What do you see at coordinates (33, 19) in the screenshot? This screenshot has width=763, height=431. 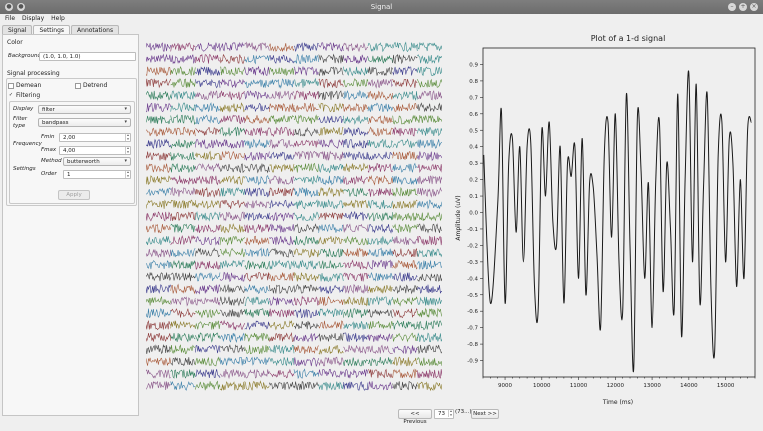 I see `menu-display: Display` at bounding box center [33, 19].